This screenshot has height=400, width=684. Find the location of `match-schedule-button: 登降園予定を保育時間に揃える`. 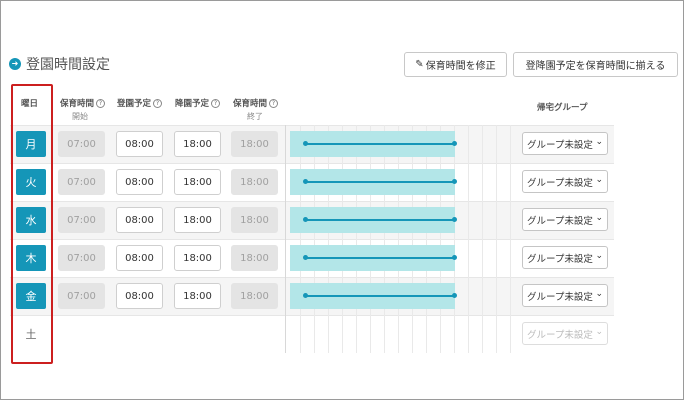

match-schedule-button: 登降園予定を保育時間に揃える is located at coordinates (595, 64).